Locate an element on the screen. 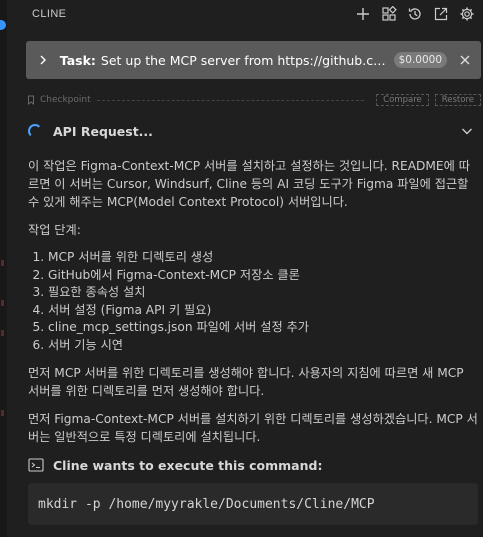  history-button is located at coordinates (415, 14).